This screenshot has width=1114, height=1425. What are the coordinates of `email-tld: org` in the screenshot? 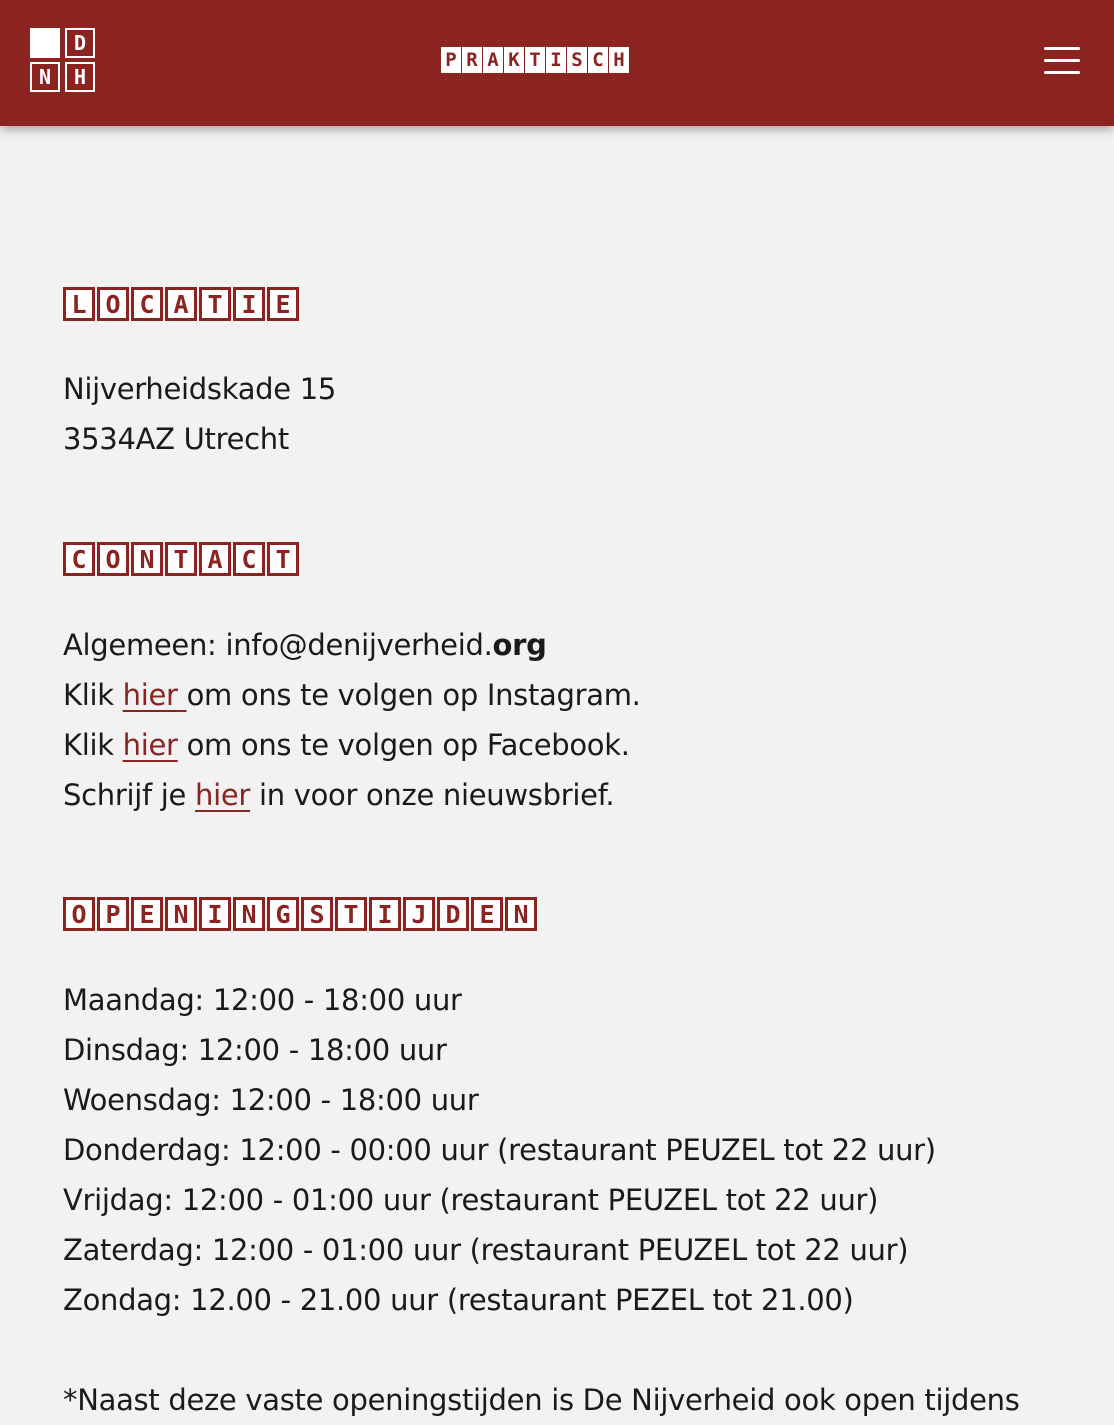 It's located at (519, 645).